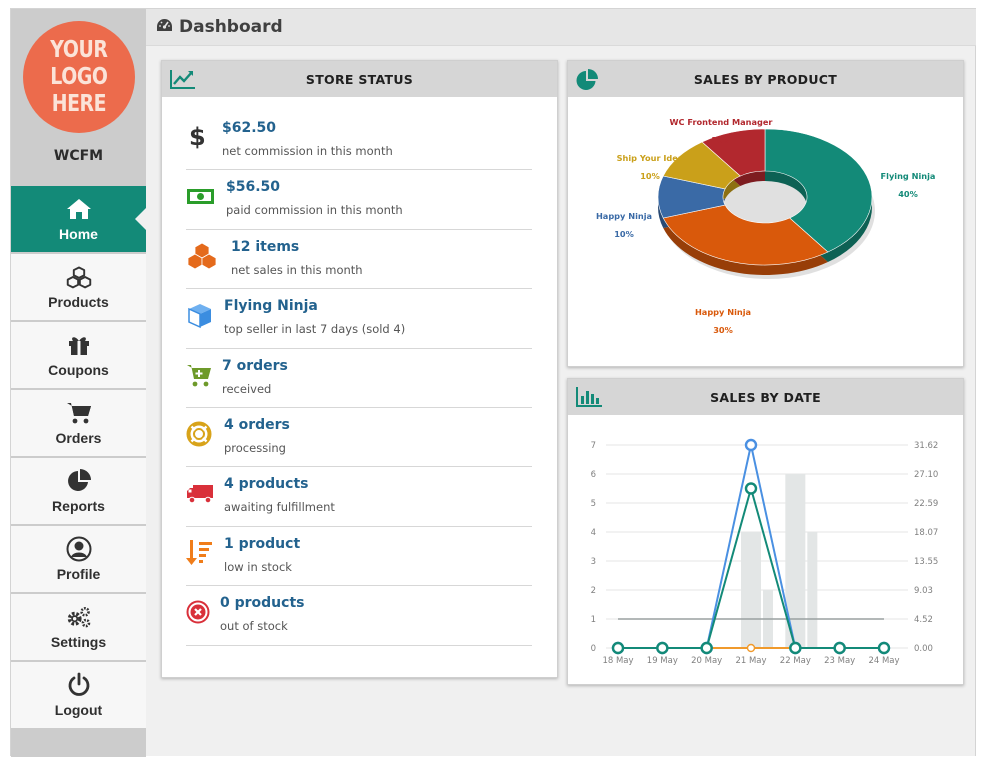 This screenshot has height=757, width=986. What do you see at coordinates (255, 365) in the screenshot?
I see `status-value: 7 orders` at bounding box center [255, 365].